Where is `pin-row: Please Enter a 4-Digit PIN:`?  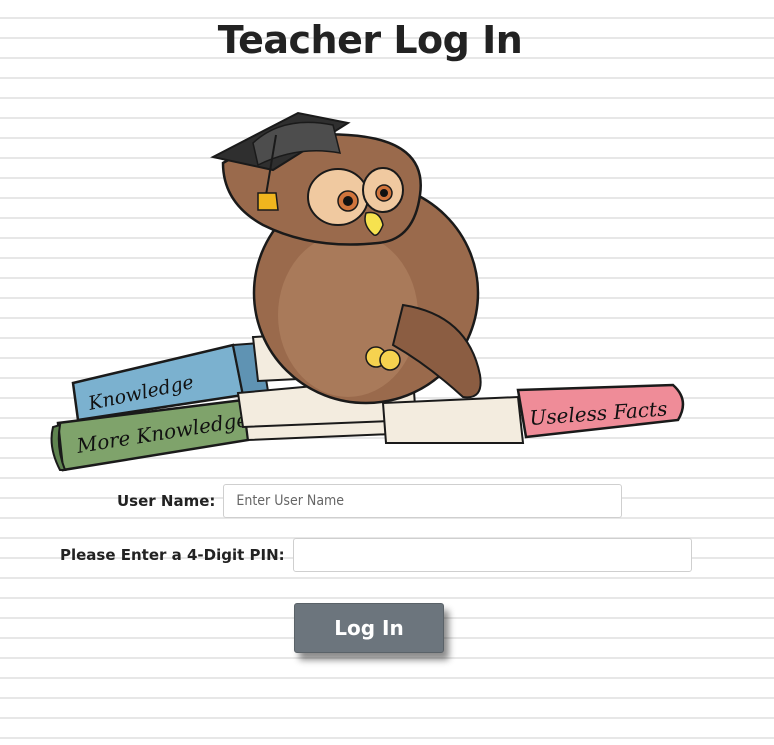 pin-row: Please Enter a 4-Digit PIN: is located at coordinates (376, 555).